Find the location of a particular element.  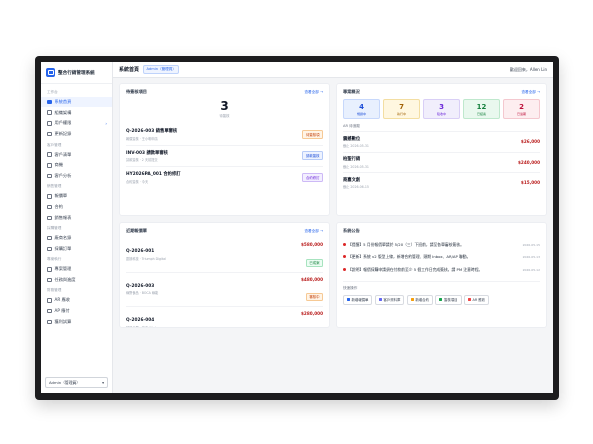

ar-row: 震撼數位 截止 2026-05-31 $26,000 is located at coordinates (441, 141).